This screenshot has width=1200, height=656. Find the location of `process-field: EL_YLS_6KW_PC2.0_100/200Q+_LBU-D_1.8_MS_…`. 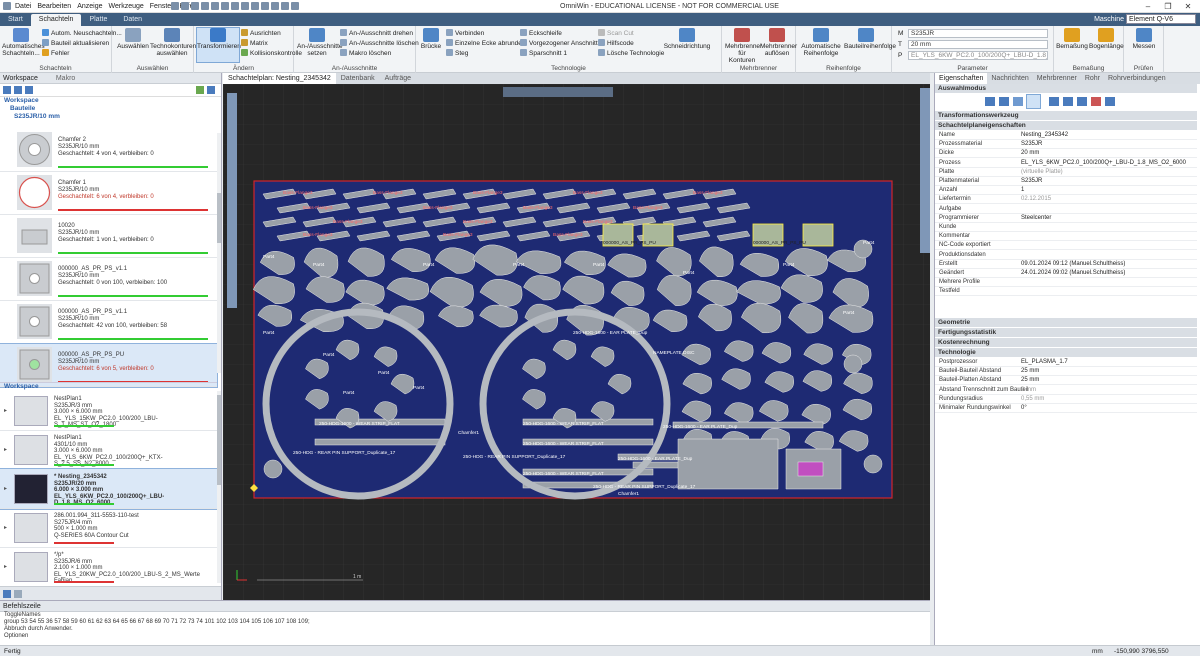

process-field: EL_YLS_6KW_PC2.0_100/200Q+_LBU-D_1.8_MS_… is located at coordinates (978, 55).